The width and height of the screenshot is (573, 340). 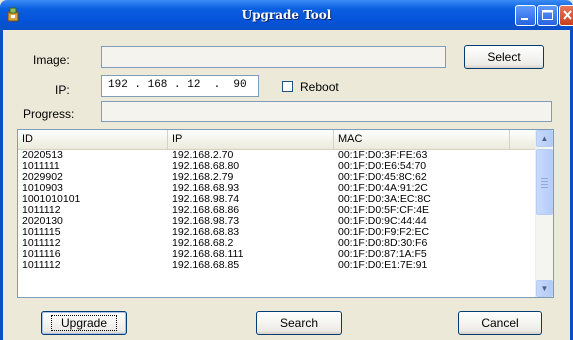 What do you see at coordinates (273, 57) in the screenshot?
I see `image-path-field` at bounding box center [273, 57].